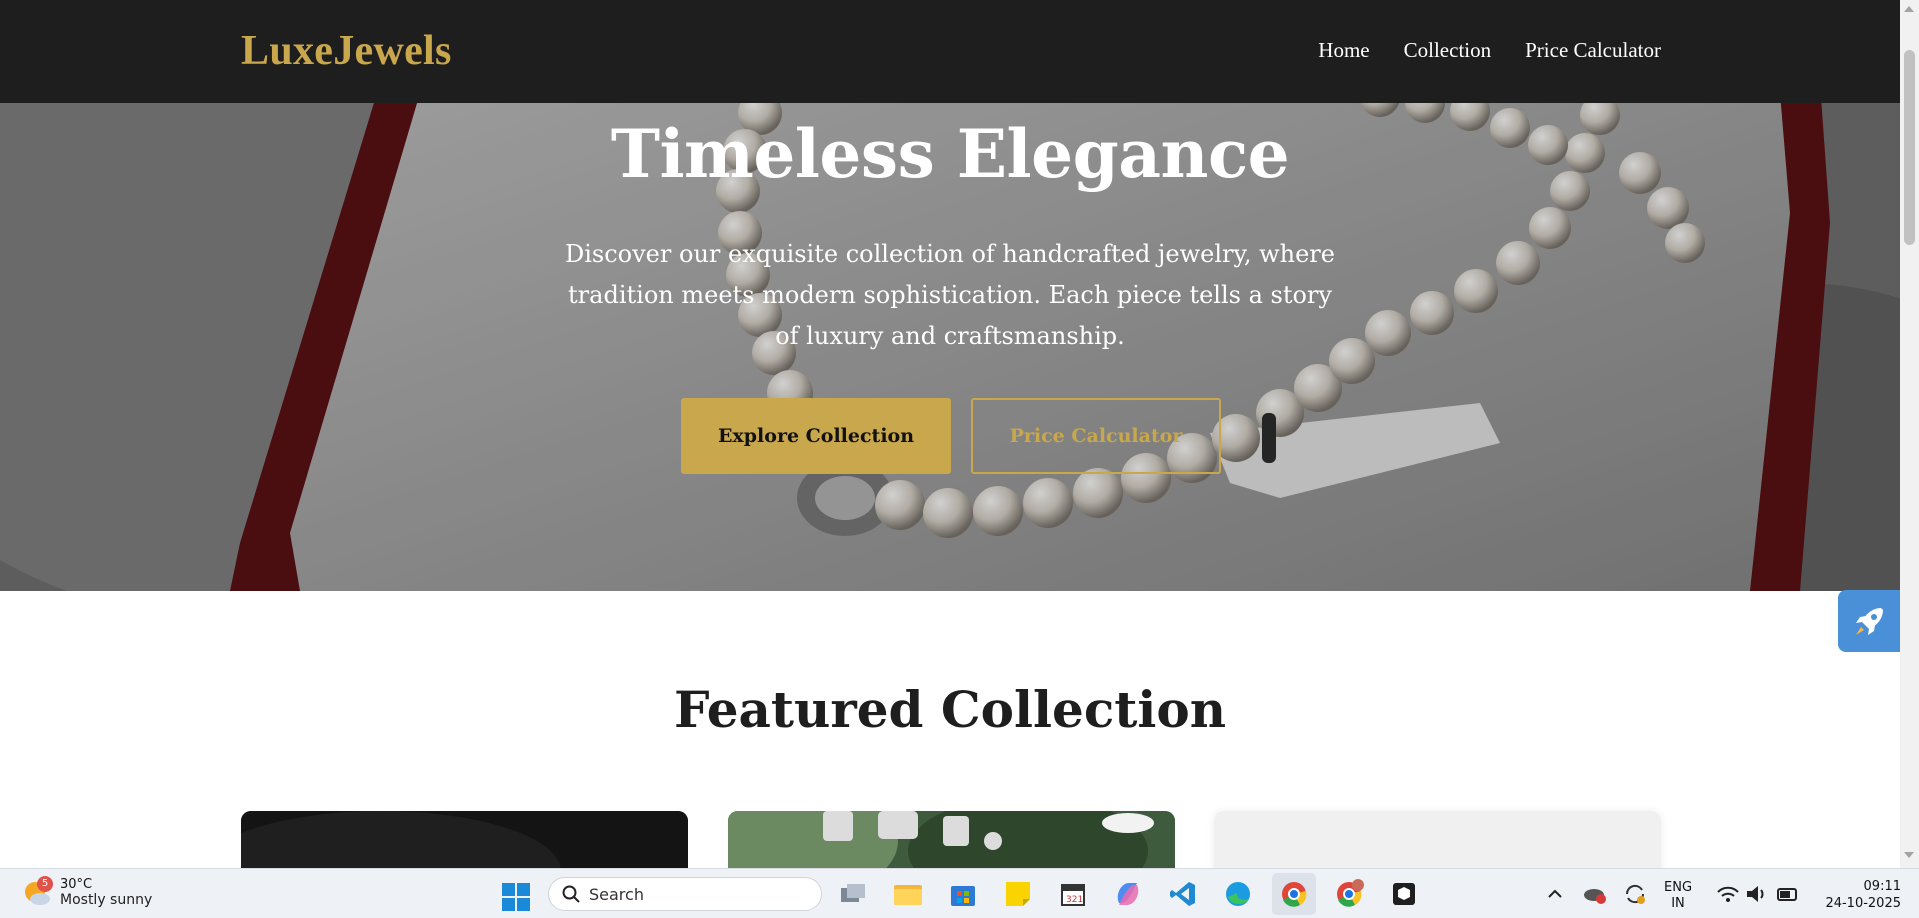 This screenshot has height=918, width=1919. What do you see at coordinates (1678, 903) in the screenshot?
I see `region-code: IN` at bounding box center [1678, 903].